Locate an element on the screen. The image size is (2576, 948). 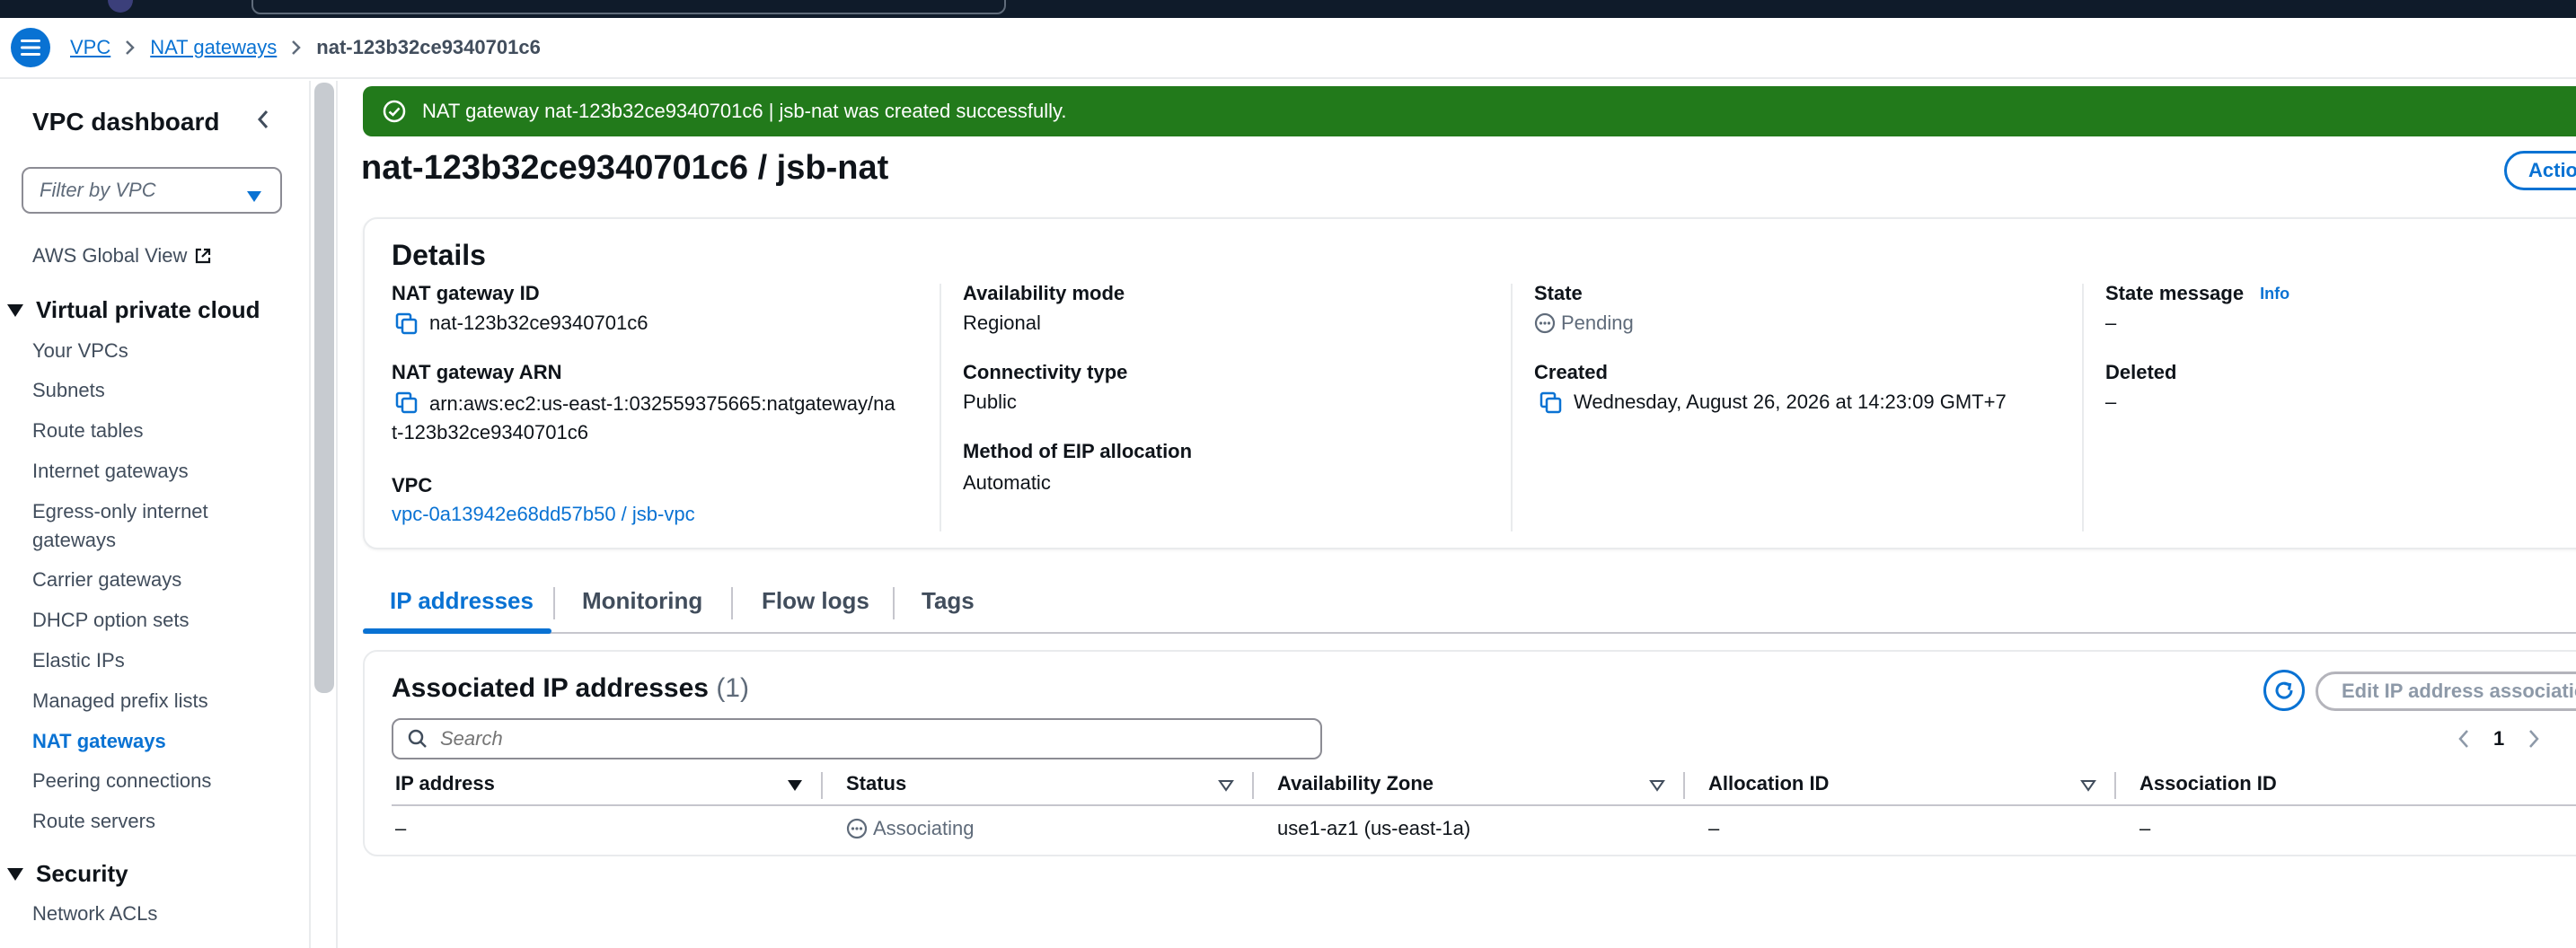
eip-allocation-label: Method of EIP allocation is located at coordinates (1078, 451).